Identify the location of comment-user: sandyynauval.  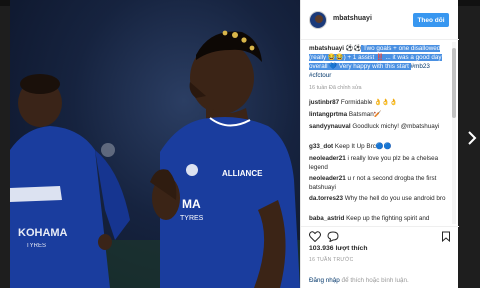
(330, 126).